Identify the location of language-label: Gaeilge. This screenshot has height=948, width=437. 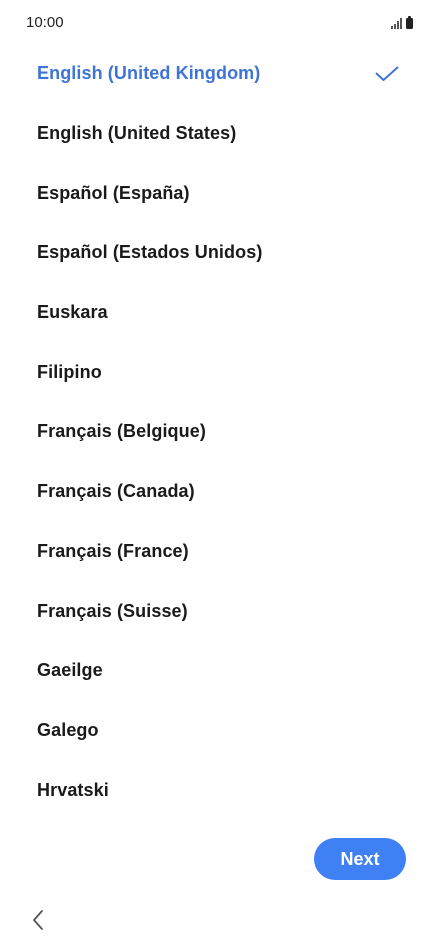
(70, 670).